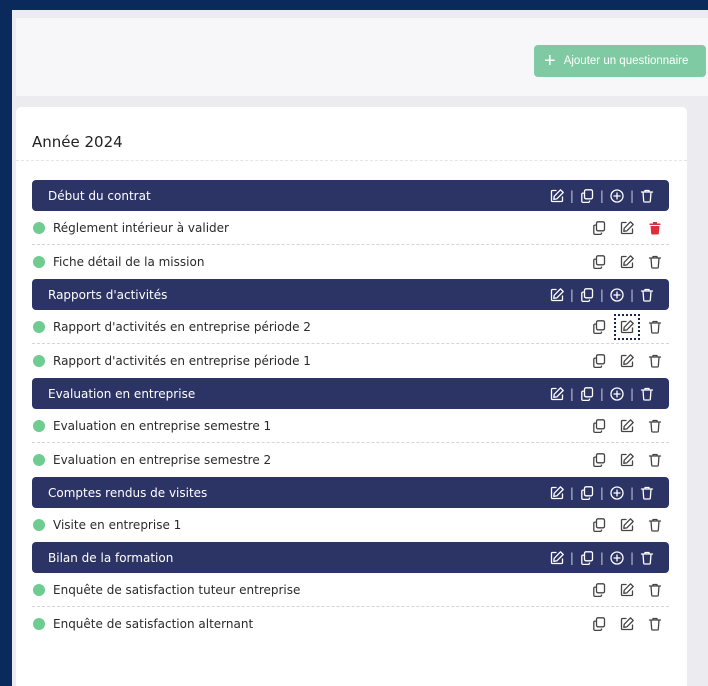 Image resolution: width=708 pixels, height=686 pixels. I want to click on list-item: Fiche détail de la mission, so click(350, 262).